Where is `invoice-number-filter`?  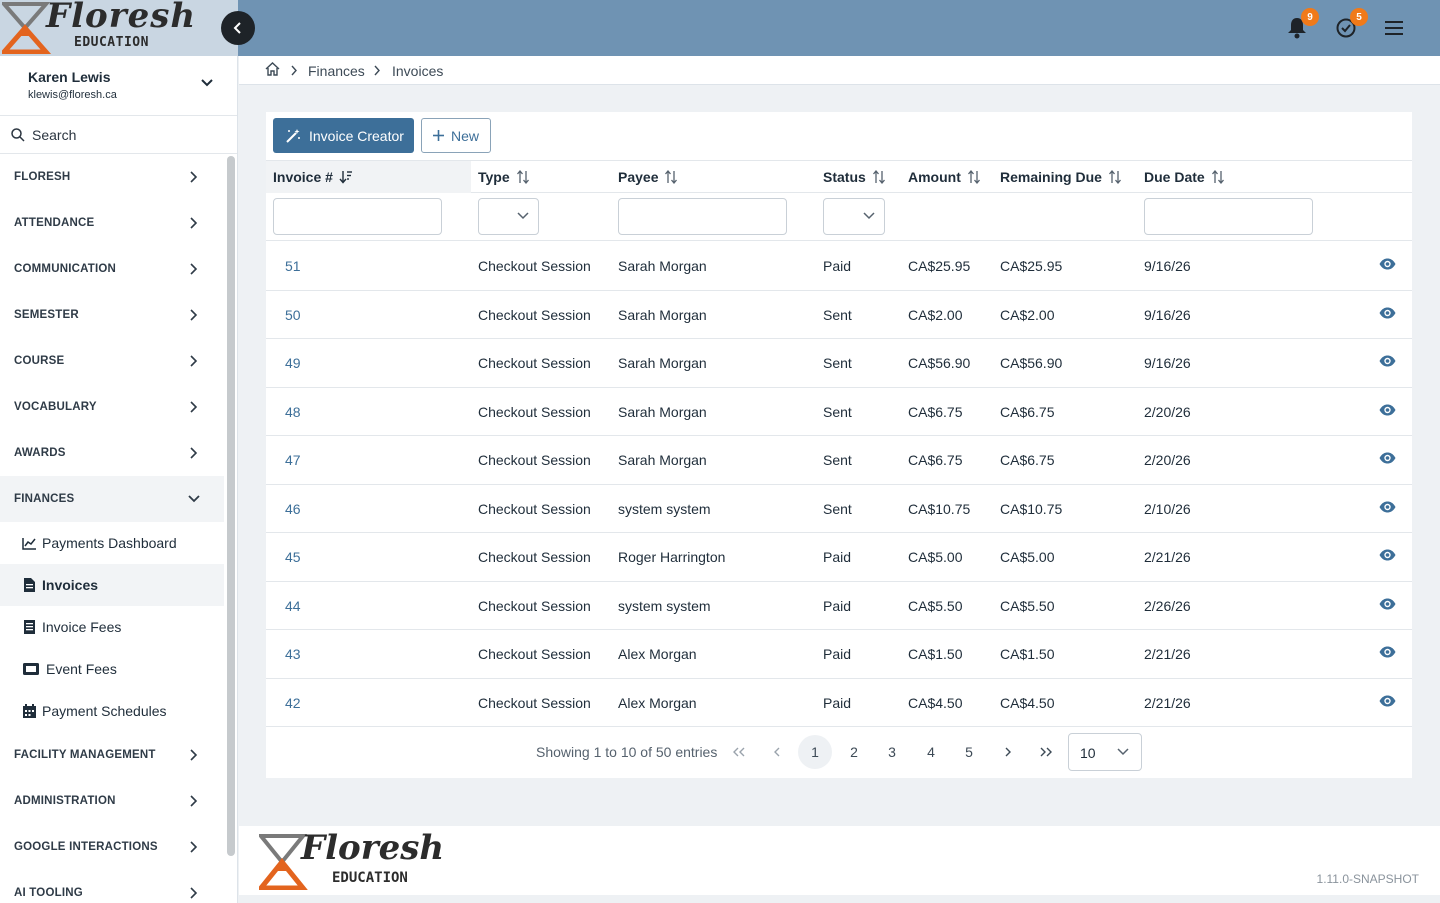 invoice-number-filter is located at coordinates (357, 216).